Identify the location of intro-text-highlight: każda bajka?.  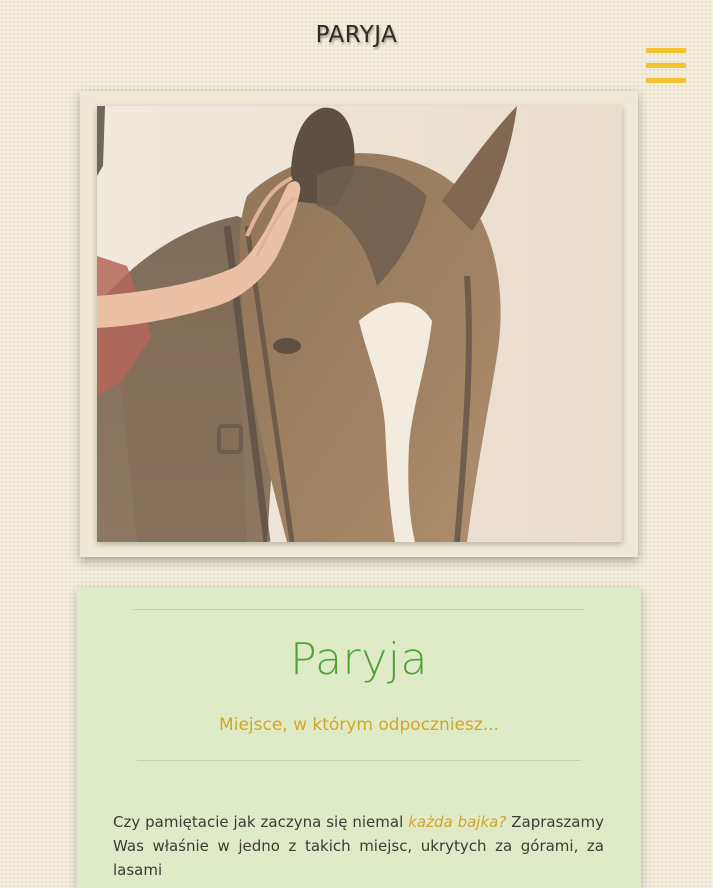
(457, 822).